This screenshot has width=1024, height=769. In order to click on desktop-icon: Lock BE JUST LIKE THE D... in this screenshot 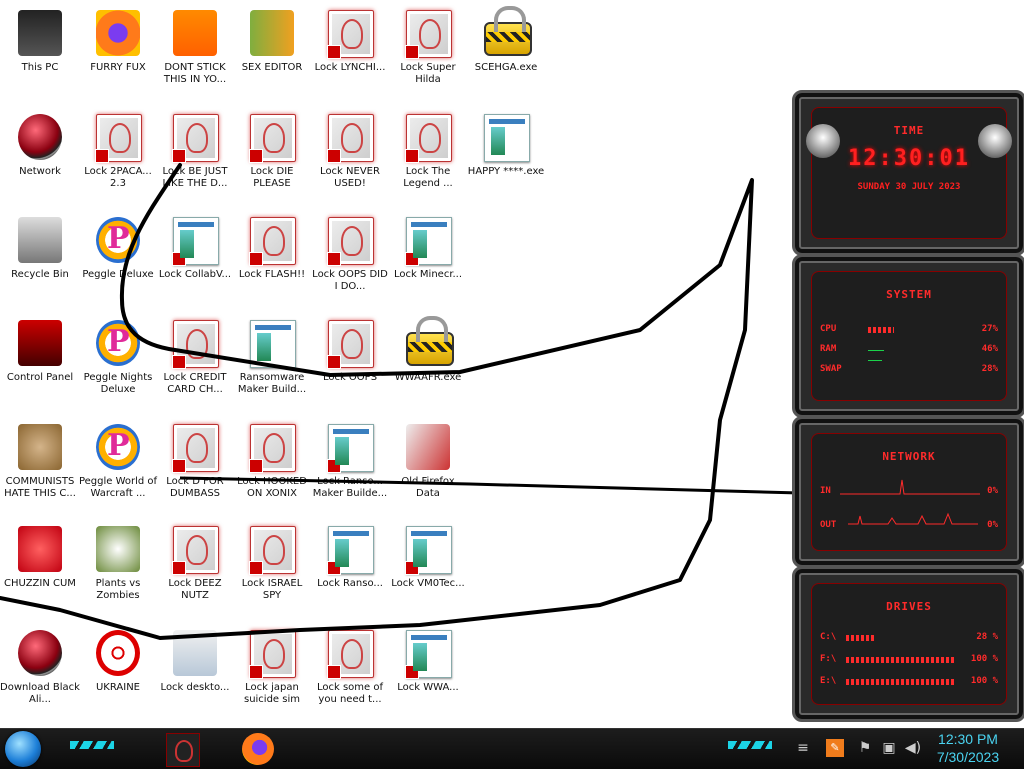, I will do `click(195, 156)`.